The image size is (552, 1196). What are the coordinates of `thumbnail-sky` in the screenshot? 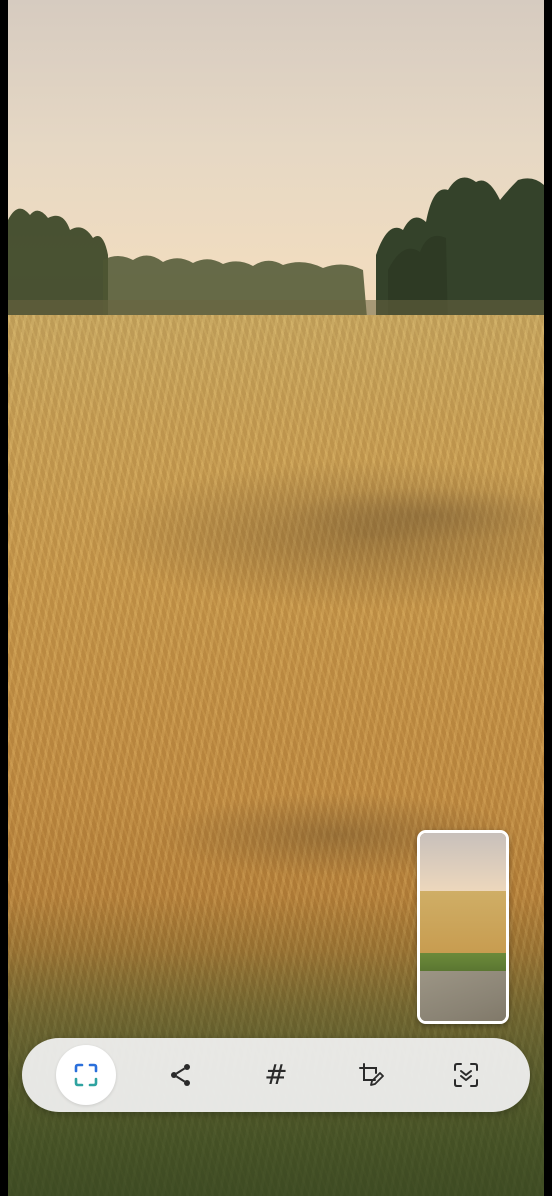 It's located at (463, 863).